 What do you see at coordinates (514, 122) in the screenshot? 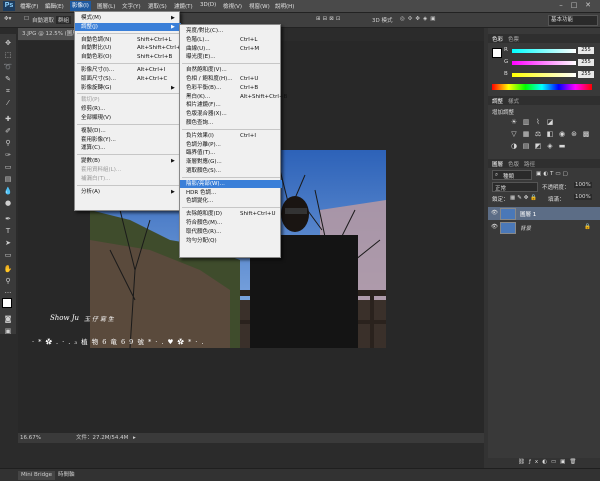
I see `brightness-icon: ☀` at bounding box center [514, 122].